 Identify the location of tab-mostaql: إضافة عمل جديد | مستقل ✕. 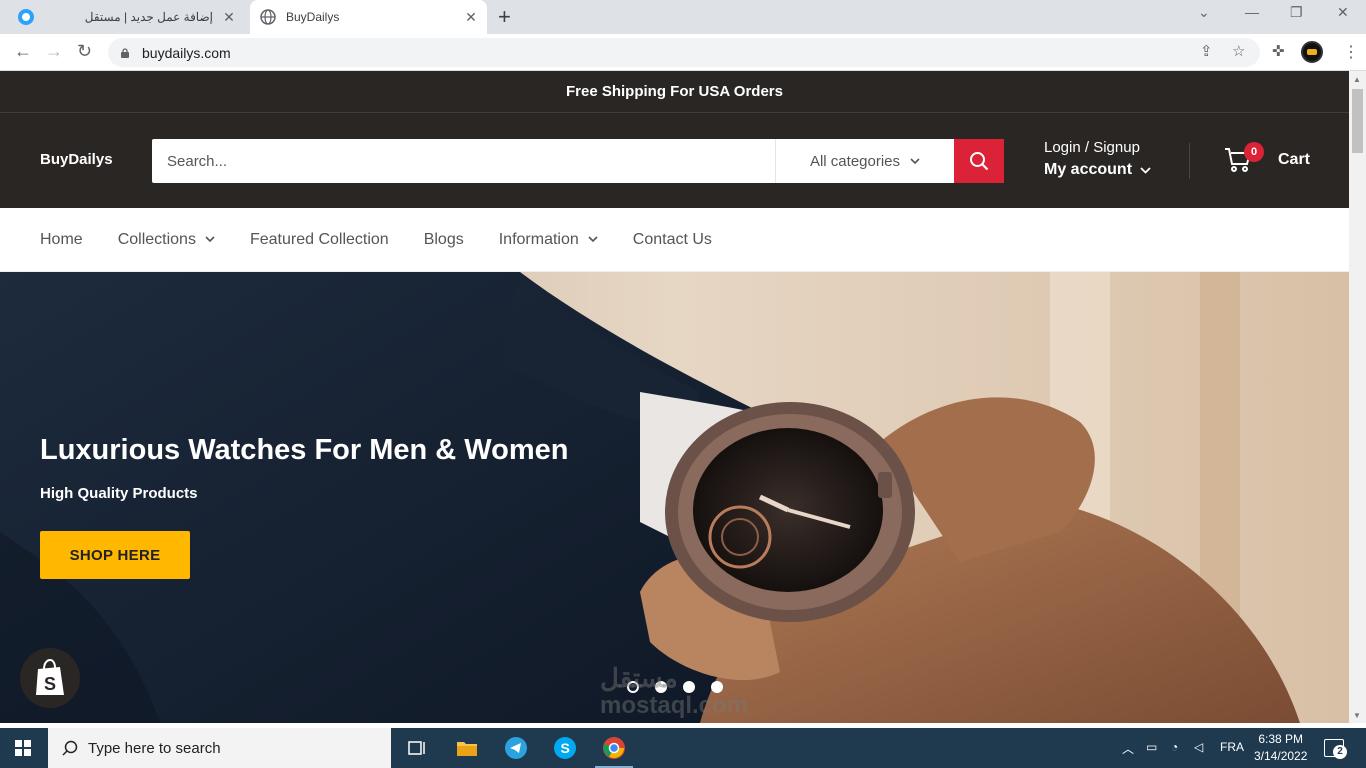
(122, 17).